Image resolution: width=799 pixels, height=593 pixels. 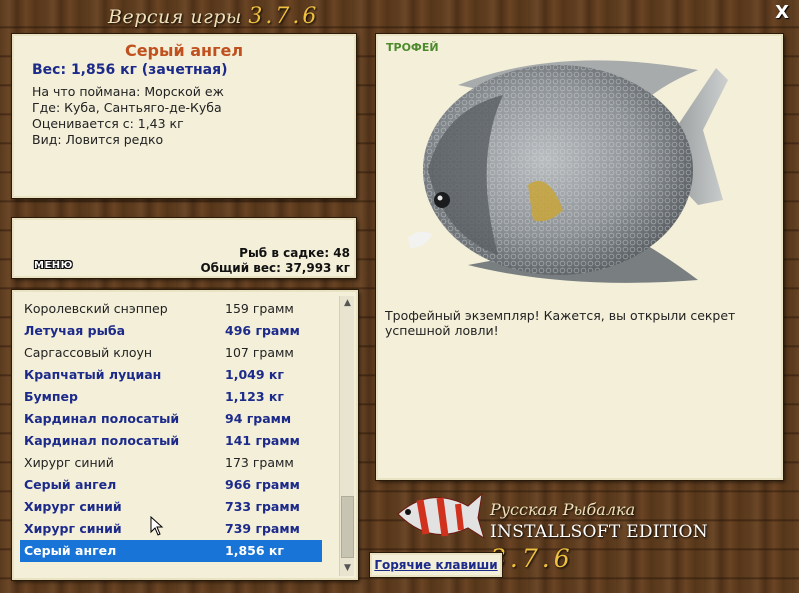 What do you see at coordinates (93, 374) in the screenshot?
I see `catch-item-name: Крапчатый луциан` at bounding box center [93, 374].